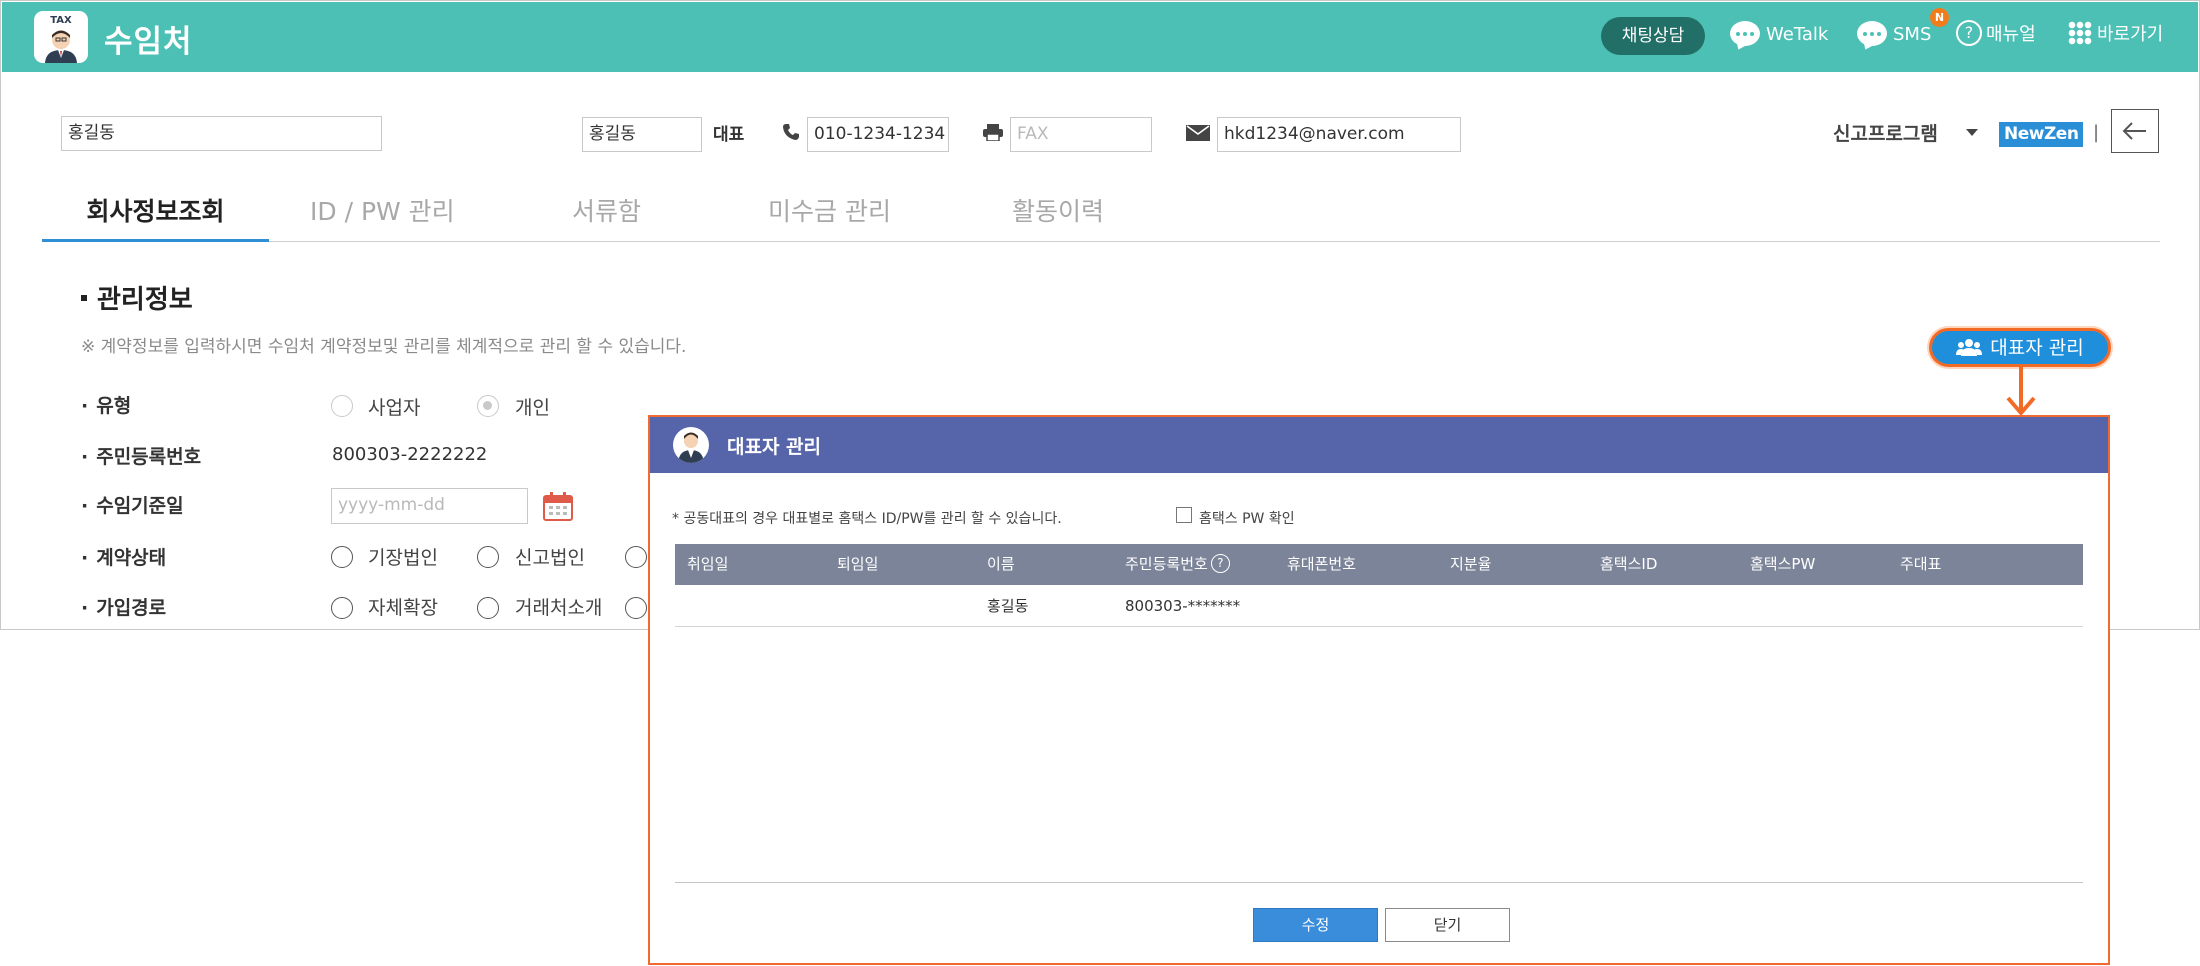 The width and height of the screenshot is (2200, 966). What do you see at coordinates (993, 132) in the screenshot?
I see `fax-printer-icon` at bounding box center [993, 132].